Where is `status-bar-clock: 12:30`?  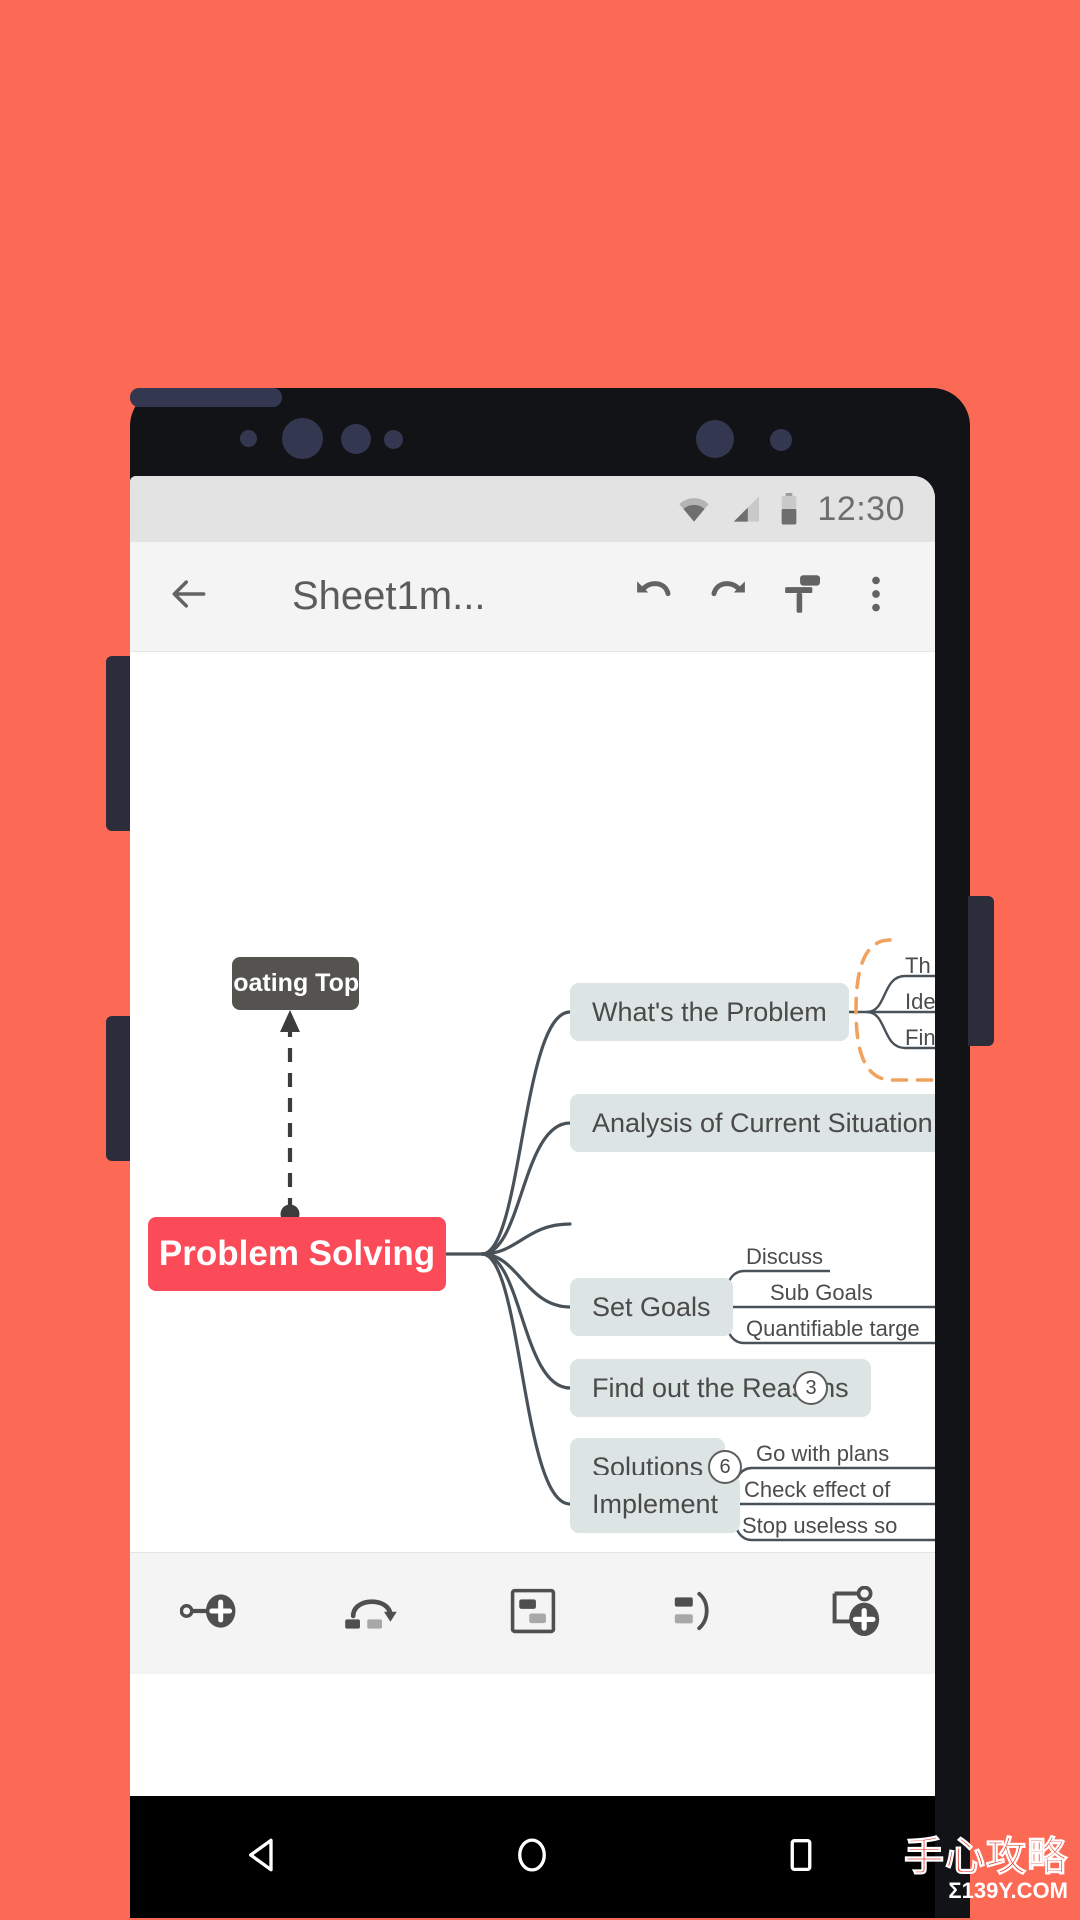 status-bar-clock: 12:30 is located at coordinates (861, 508).